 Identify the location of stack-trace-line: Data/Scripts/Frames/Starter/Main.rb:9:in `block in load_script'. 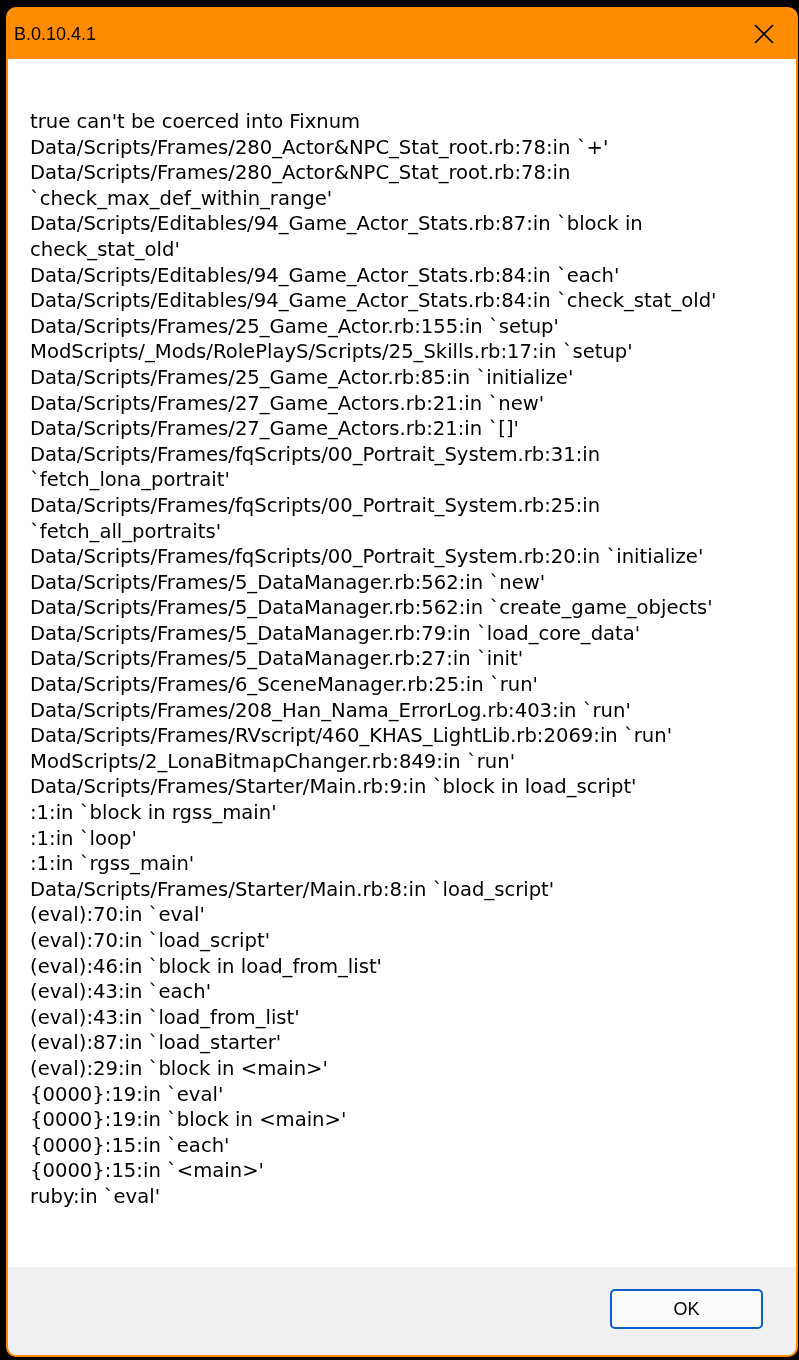
(334, 787).